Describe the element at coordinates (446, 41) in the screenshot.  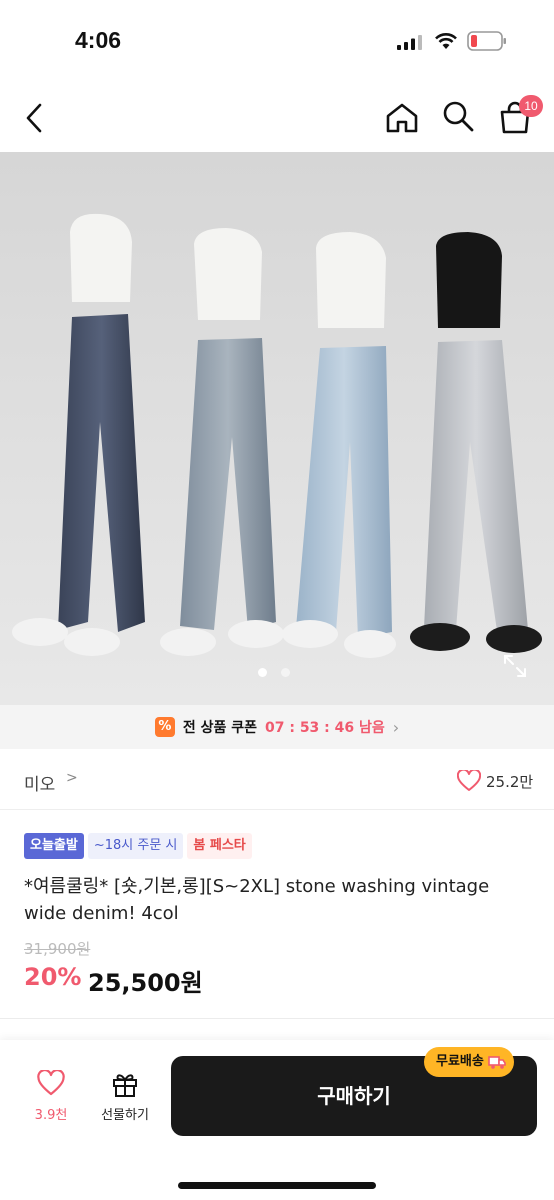
I see `wifi-icon` at that location.